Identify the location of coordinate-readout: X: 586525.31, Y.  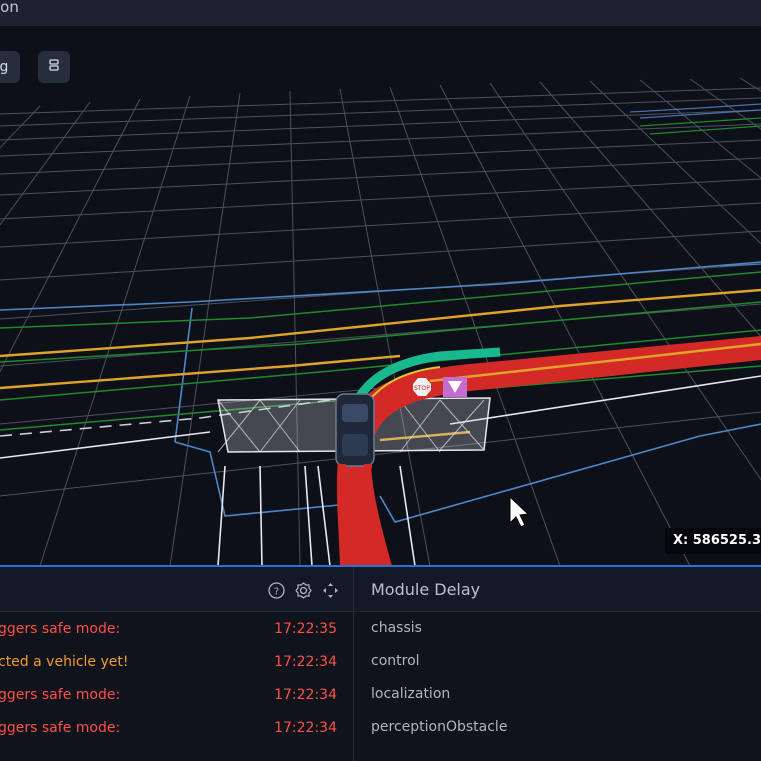
(713, 541).